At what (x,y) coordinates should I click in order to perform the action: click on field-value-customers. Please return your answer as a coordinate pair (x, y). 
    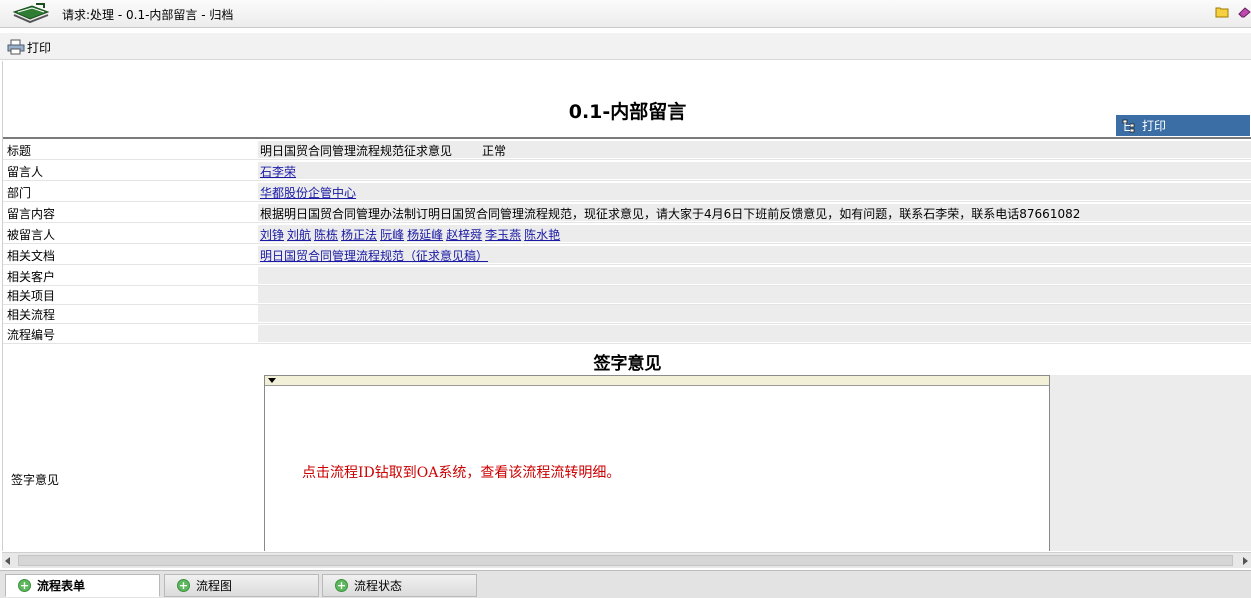
    Looking at the image, I should click on (754, 275).